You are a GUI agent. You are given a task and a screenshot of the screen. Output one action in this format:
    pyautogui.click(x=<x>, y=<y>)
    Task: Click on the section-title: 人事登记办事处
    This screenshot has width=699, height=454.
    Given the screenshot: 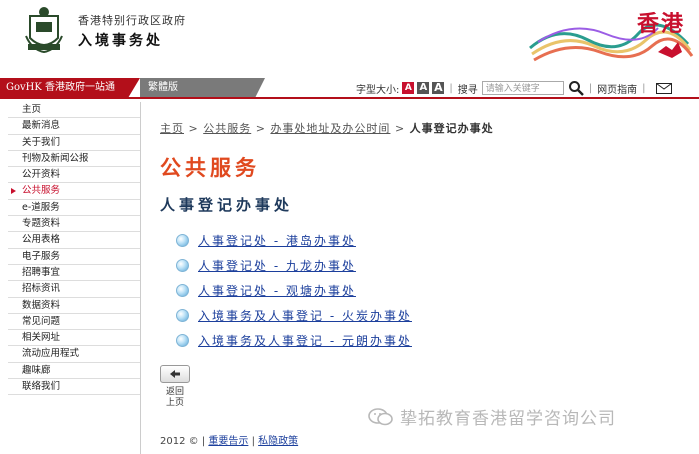 What is the action you would take?
    pyautogui.click(x=227, y=205)
    